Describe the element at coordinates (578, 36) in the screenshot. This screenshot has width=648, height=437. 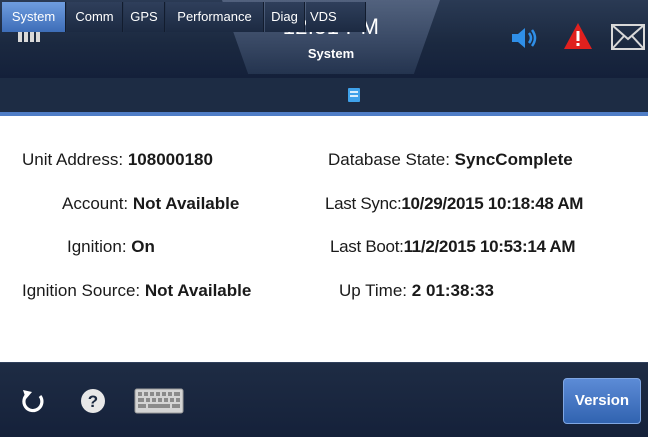
I see `alert-icon` at that location.